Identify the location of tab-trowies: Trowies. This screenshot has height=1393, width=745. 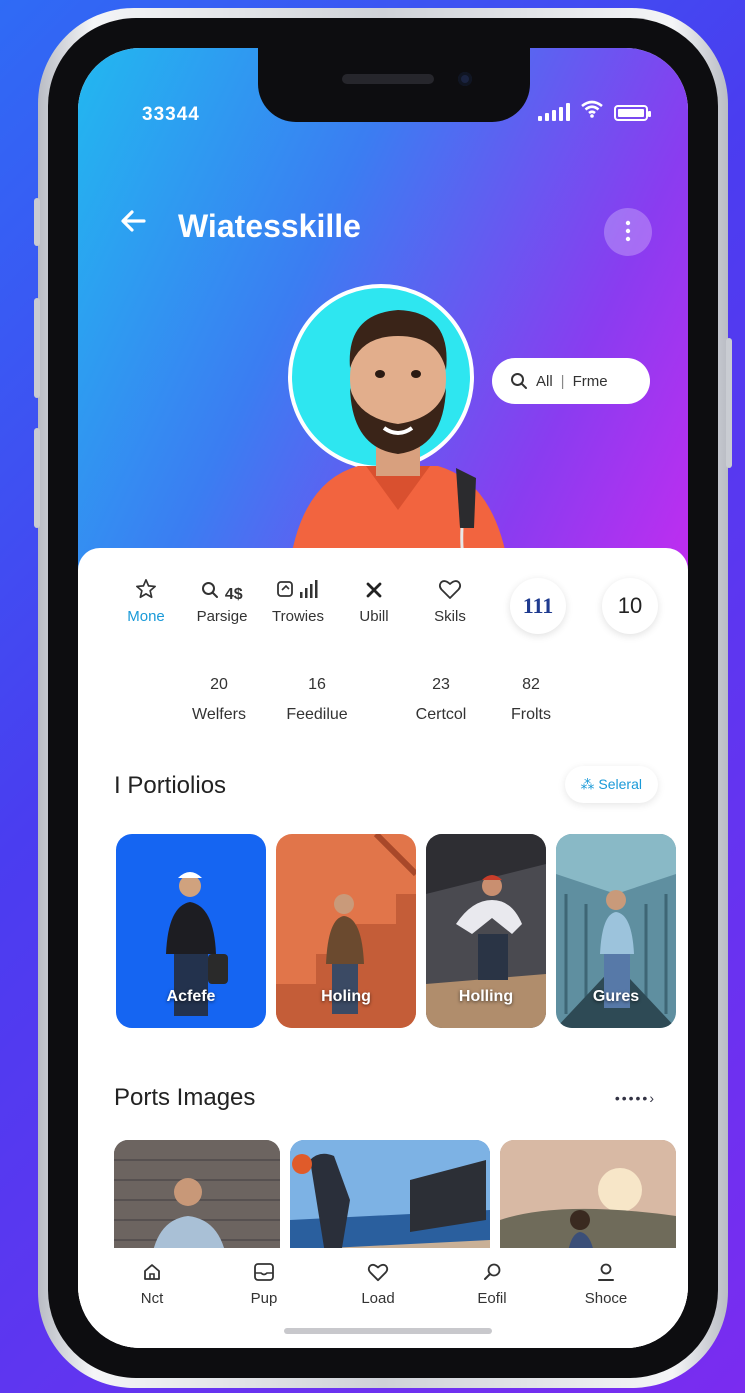
(298, 601).